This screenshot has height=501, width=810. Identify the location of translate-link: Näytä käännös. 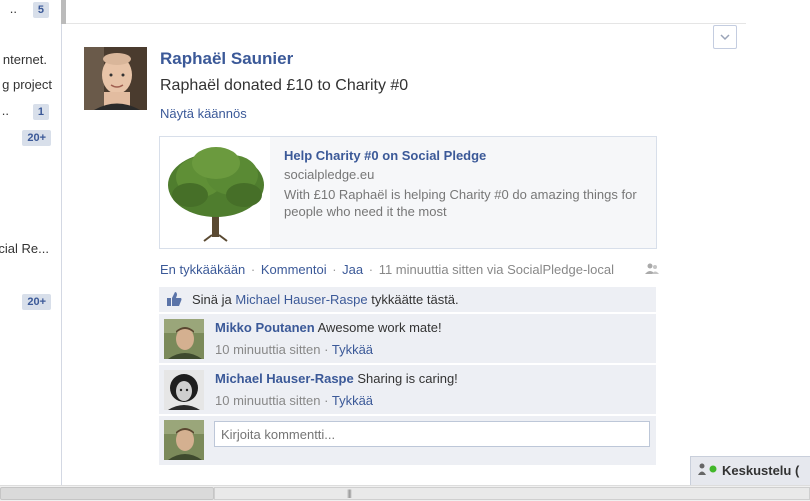
(203, 113).